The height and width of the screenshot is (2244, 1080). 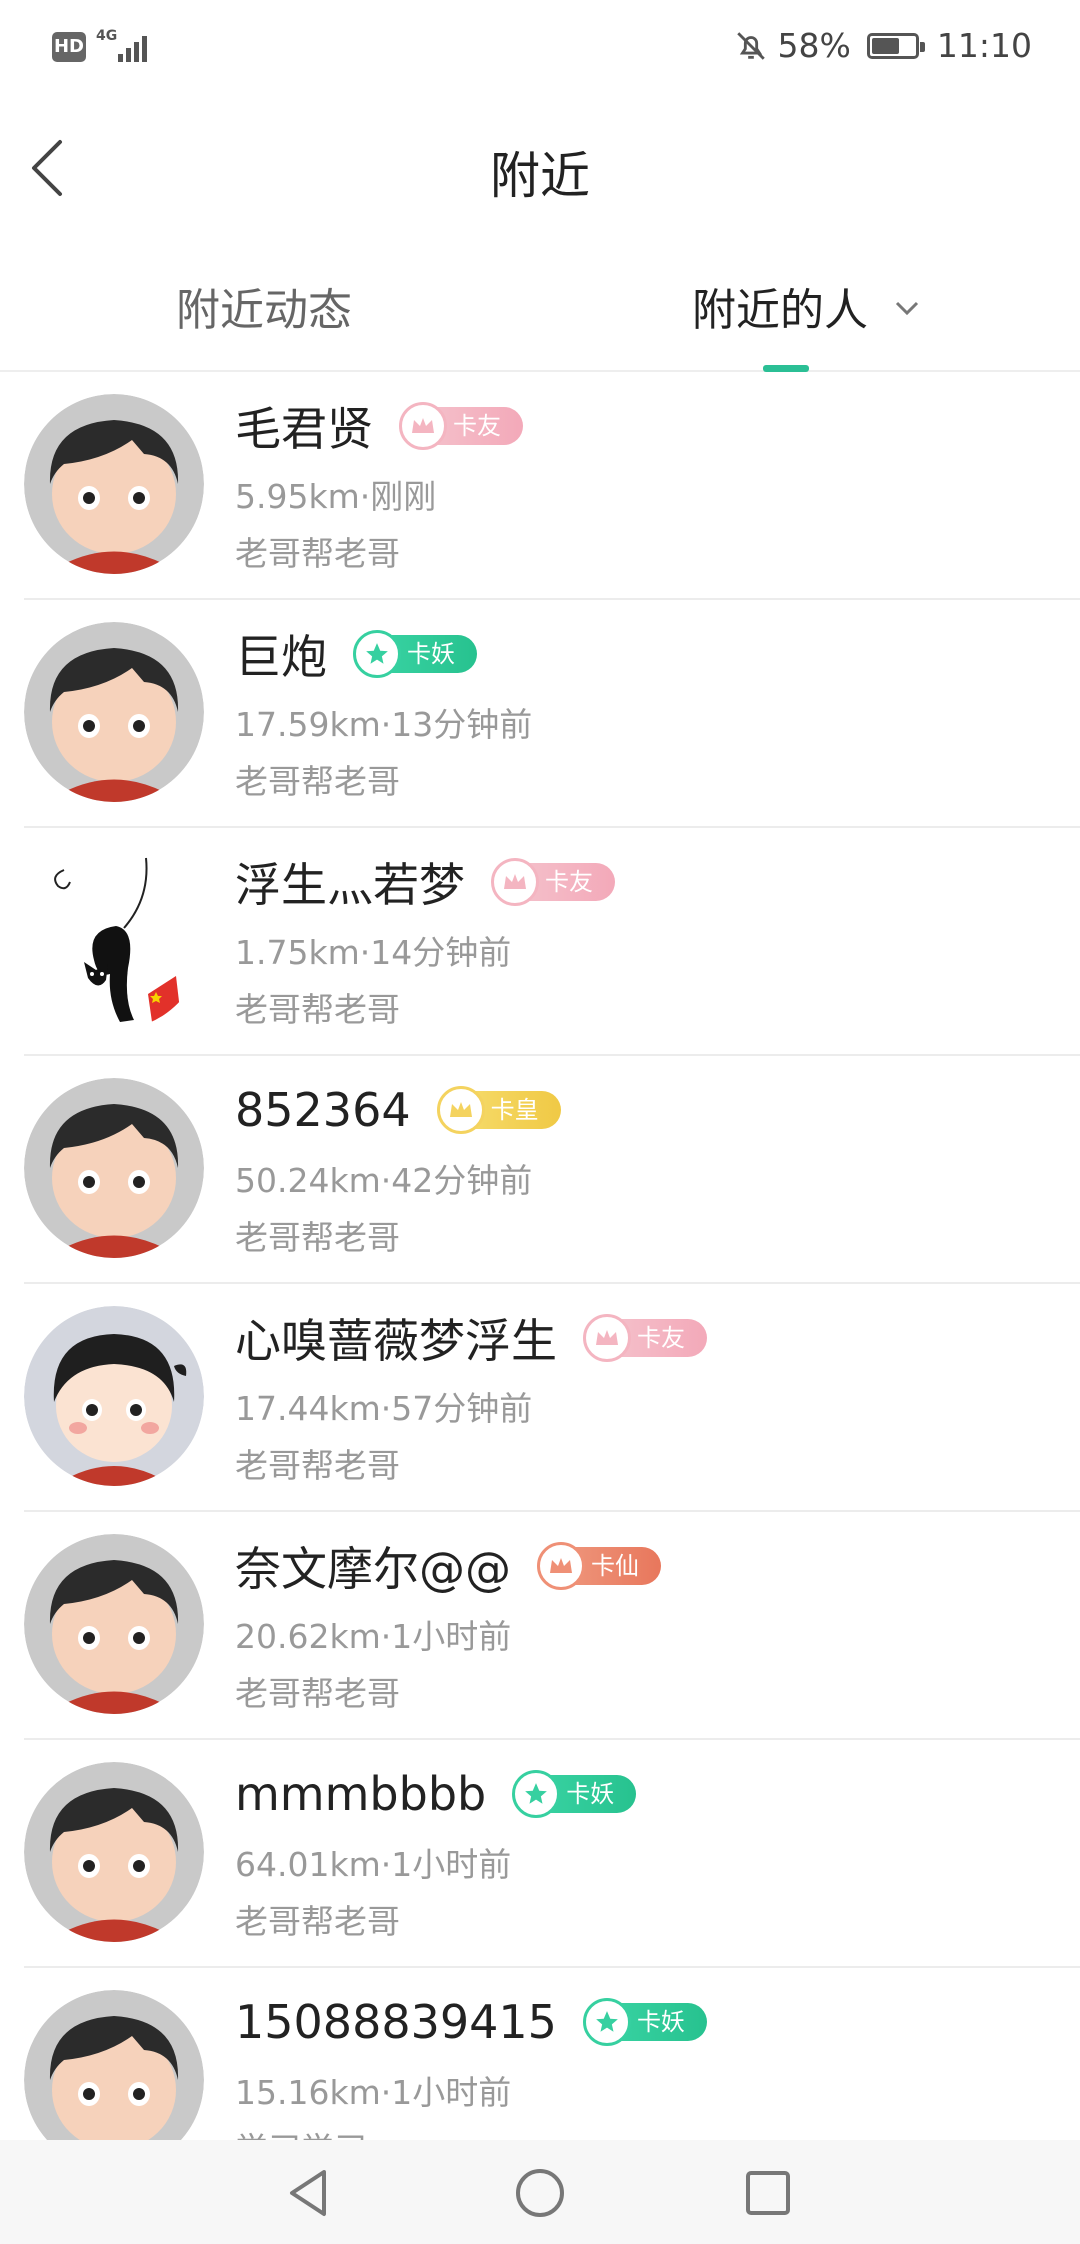 I want to click on list-item: mmmbbbb 卡妖 64.01km·1小时前 老哥帮老哥, so click(x=552, y=1854).